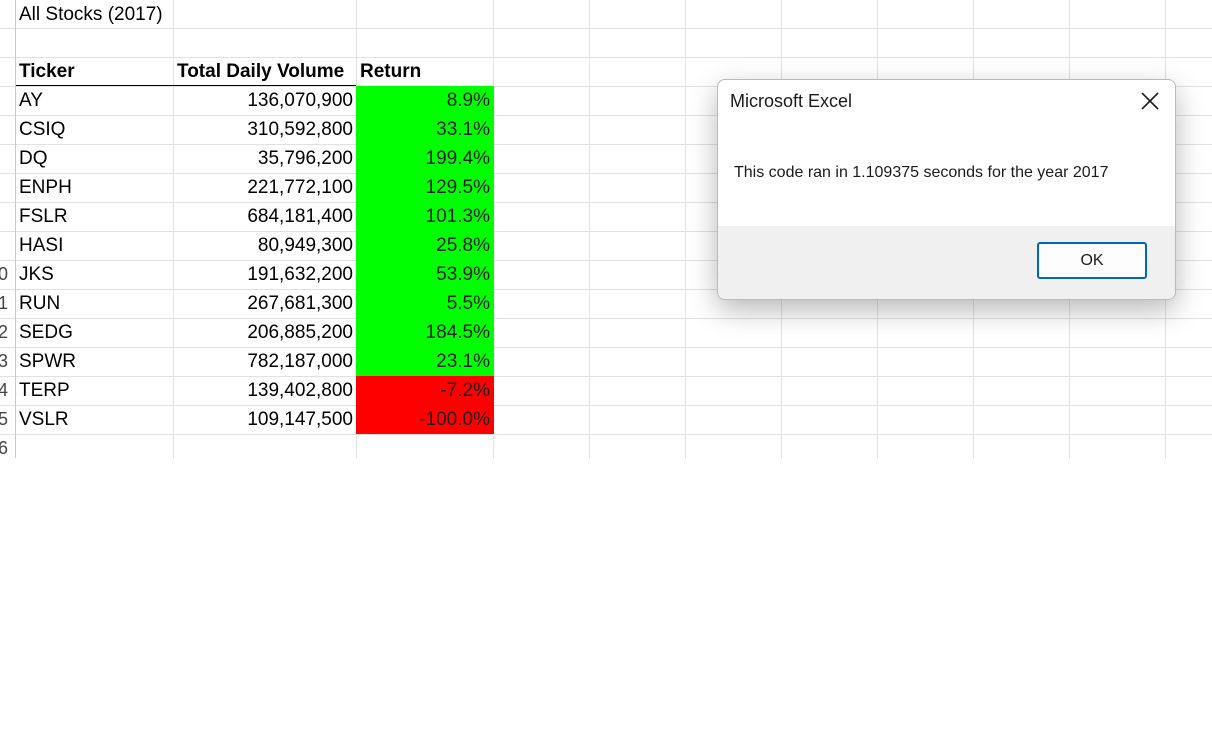  What do you see at coordinates (425, 390) in the screenshot?
I see `return-cell: -7.2%` at bounding box center [425, 390].